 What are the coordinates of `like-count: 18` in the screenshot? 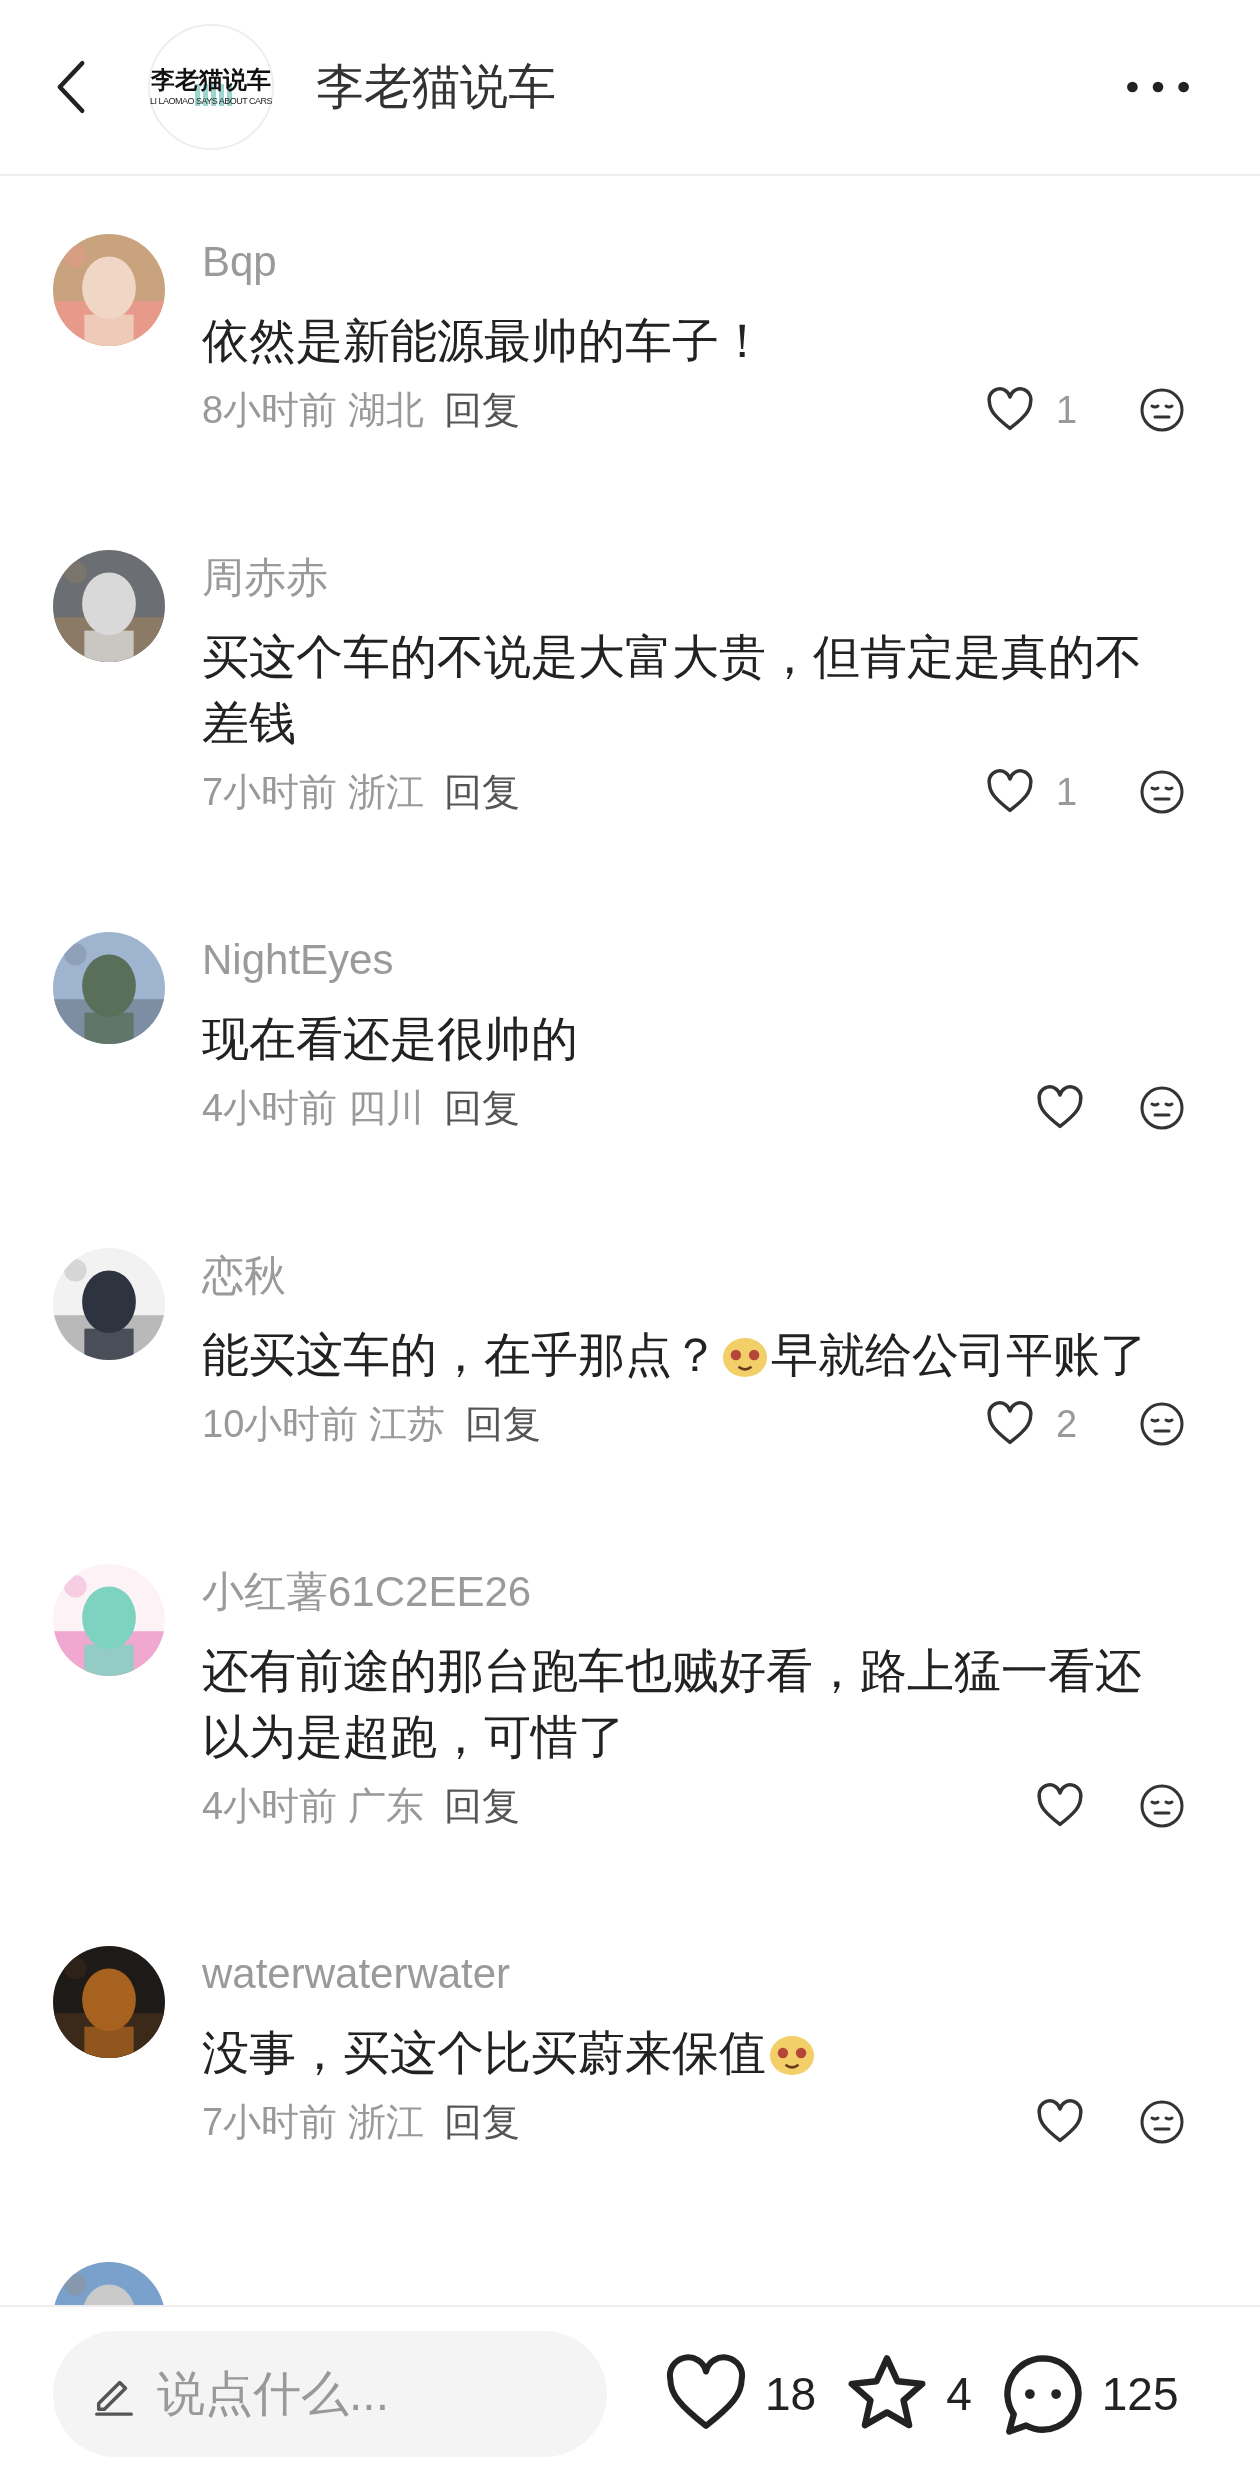 It's located at (791, 2393).